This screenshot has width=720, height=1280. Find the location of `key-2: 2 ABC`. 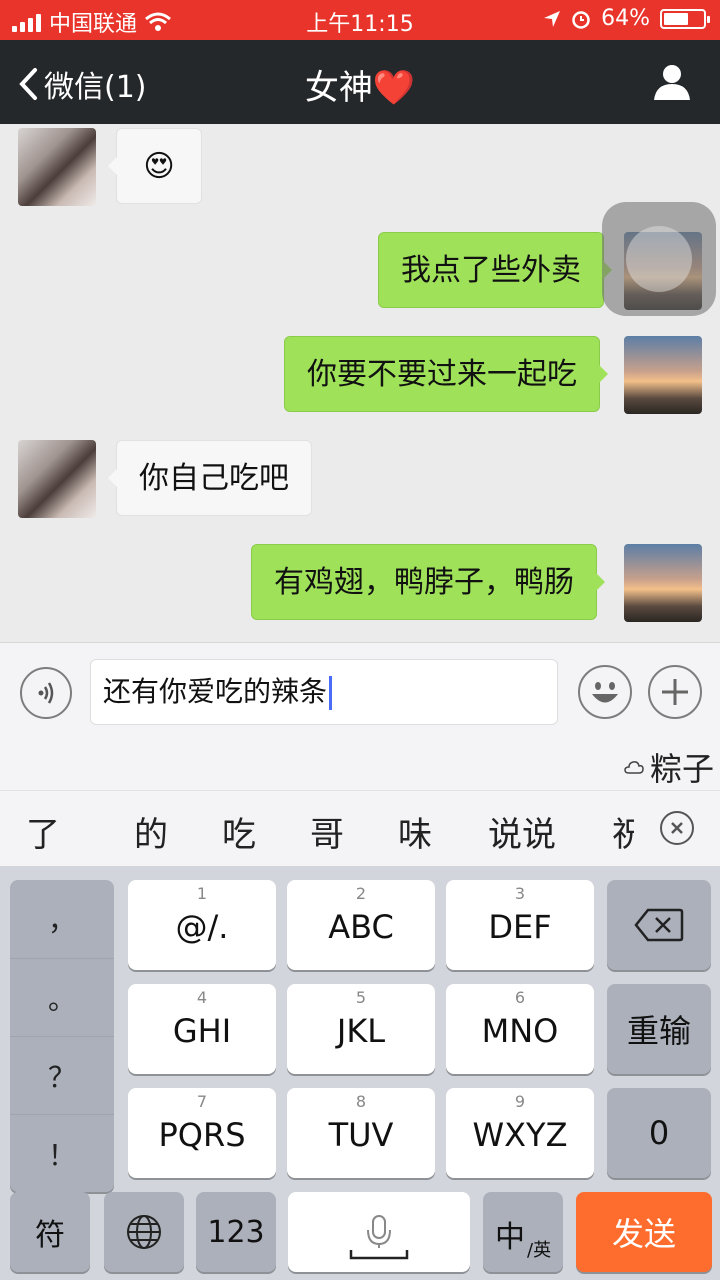

key-2: 2 ABC is located at coordinates (361, 925).